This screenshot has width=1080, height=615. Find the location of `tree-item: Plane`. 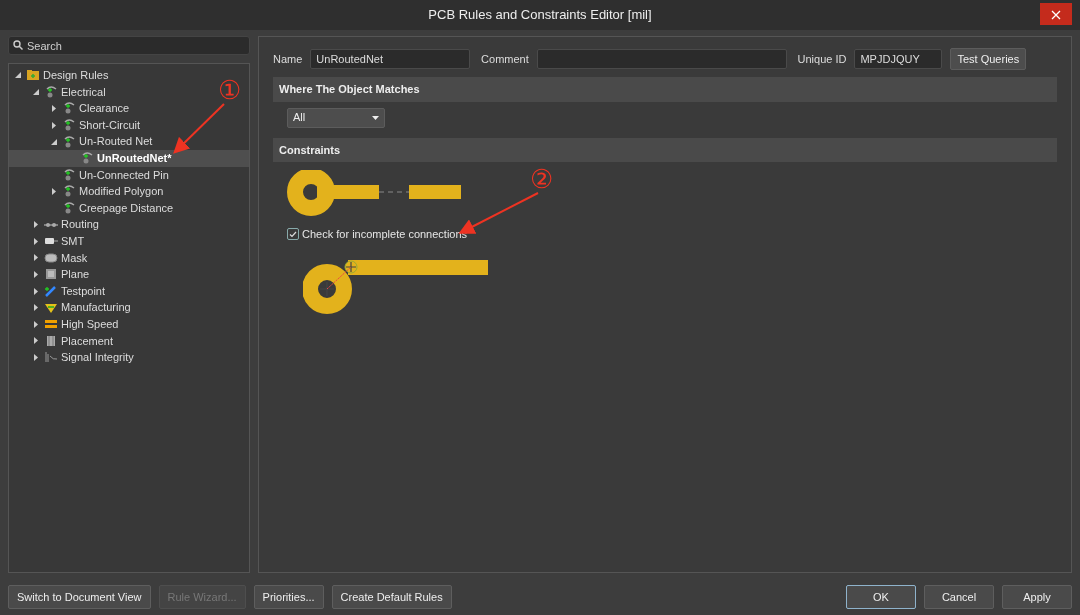

tree-item: Plane is located at coordinates (49, 274).